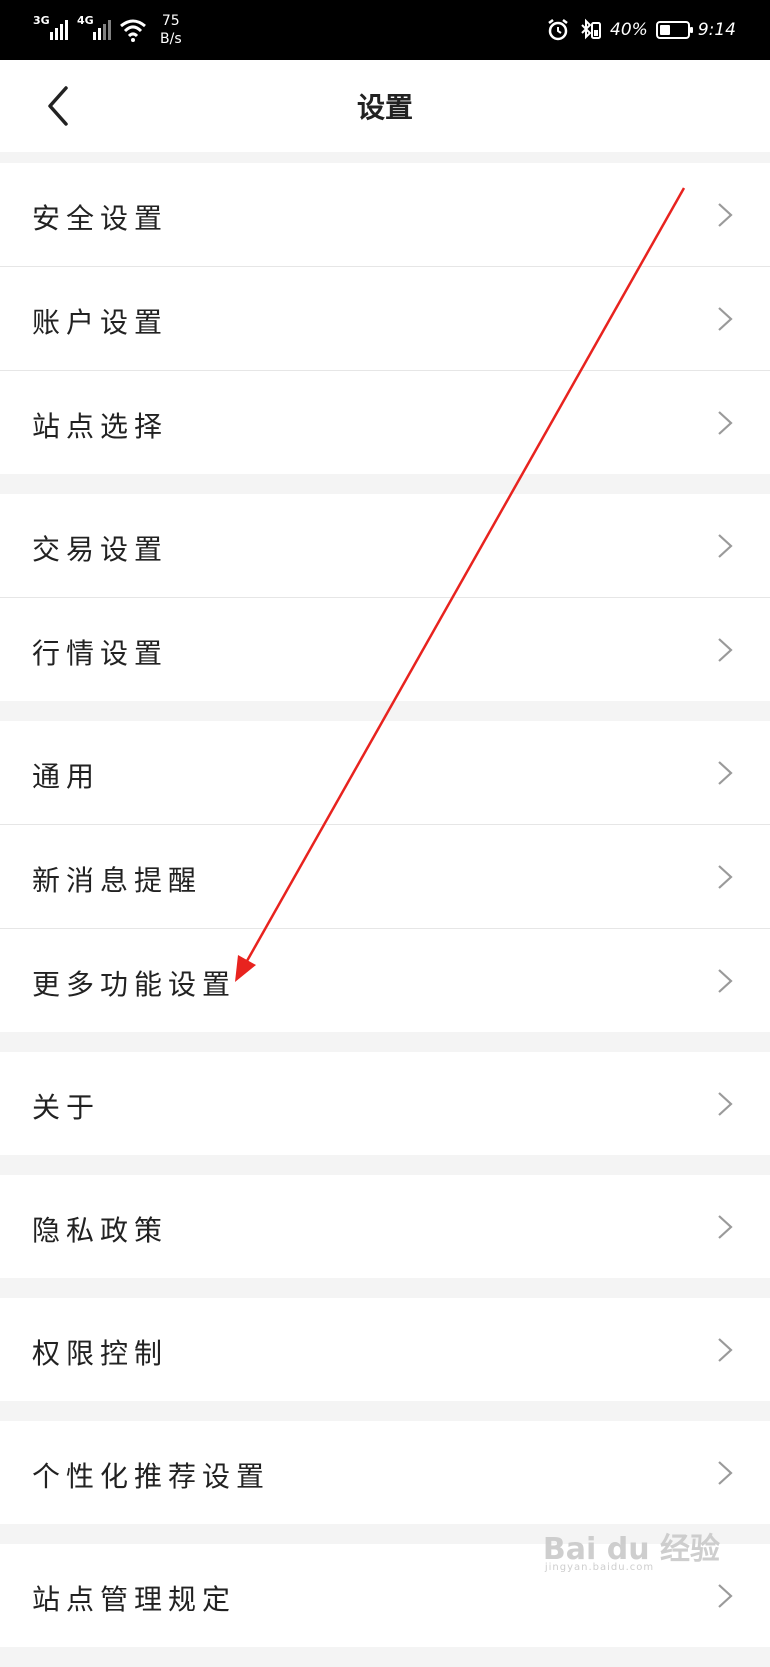  Describe the element at coordinates (133, 30) in the screenshot. I see `wifi-icon` at that location.